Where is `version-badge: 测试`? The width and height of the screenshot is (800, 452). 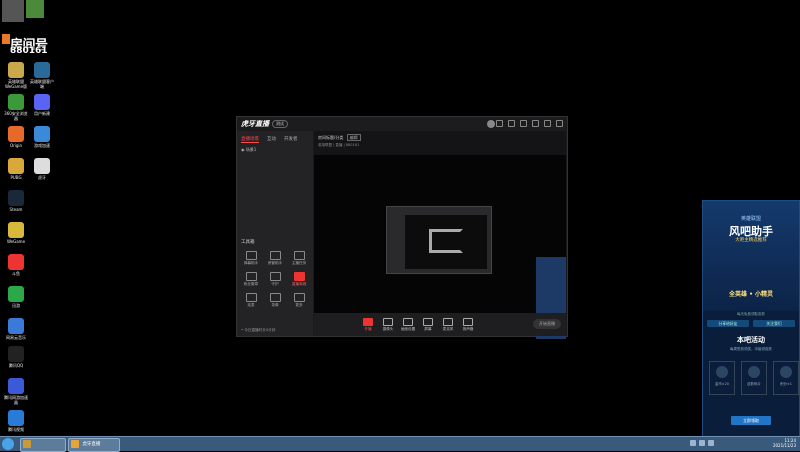 version-badge: 测试 is located at coordinates (280, 124).